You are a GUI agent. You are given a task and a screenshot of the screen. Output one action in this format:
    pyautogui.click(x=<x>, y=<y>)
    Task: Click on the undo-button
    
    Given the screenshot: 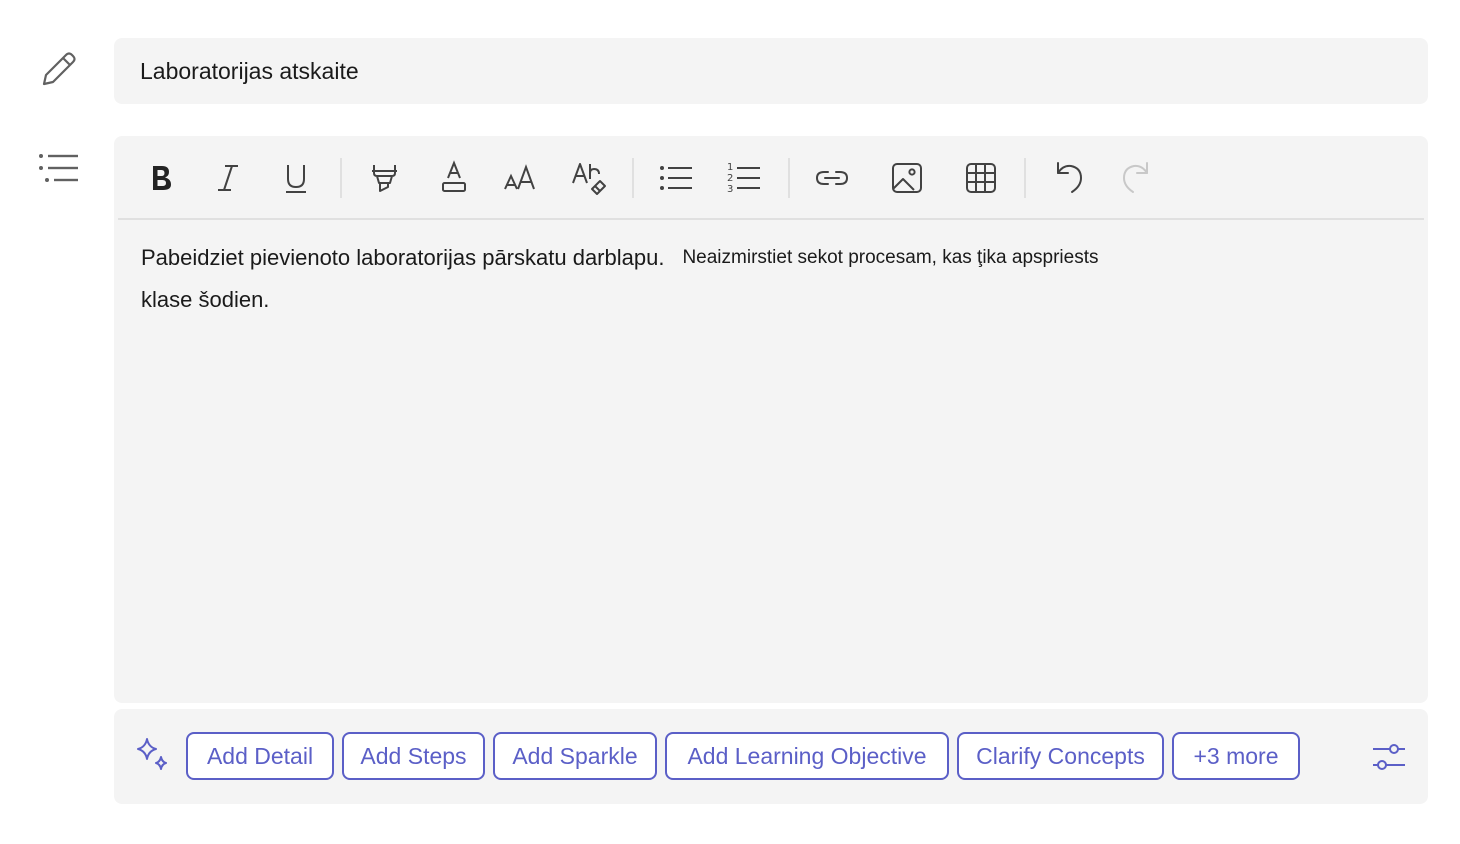 What is the action you would take?
    pyautogui.click(x=1069, y=178)
    